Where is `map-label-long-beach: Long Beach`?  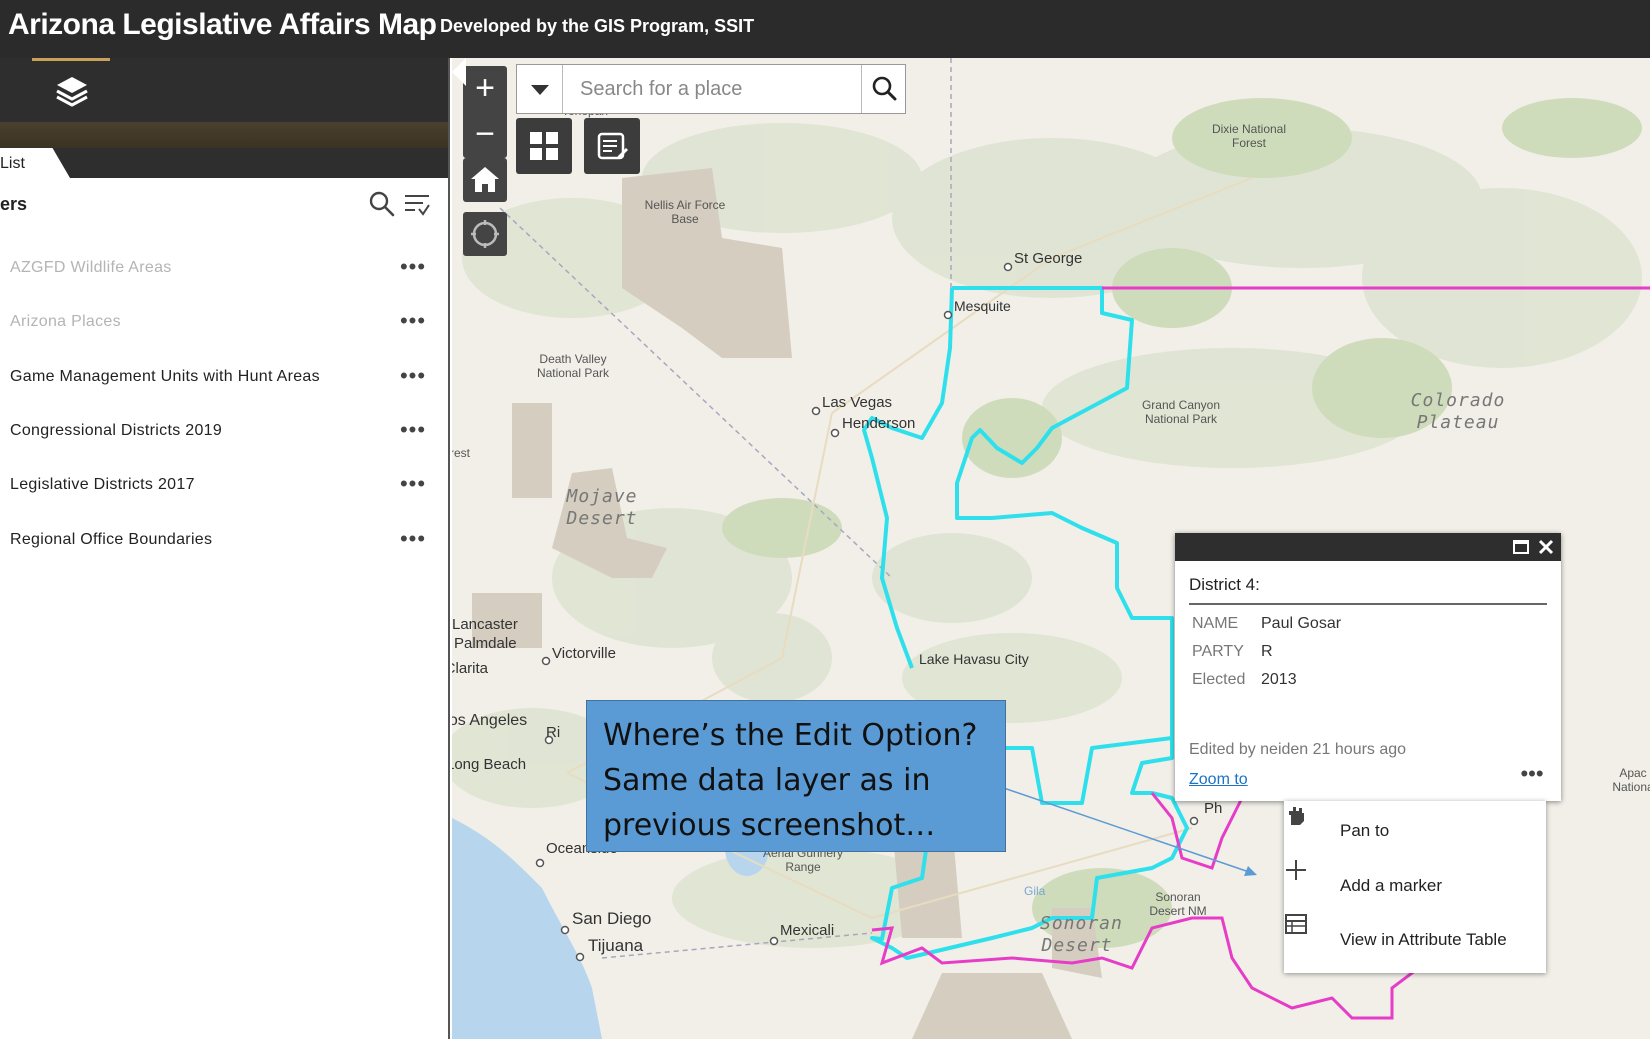
map-label-long-beach: Long Beach is located at coordinates (489, 764).